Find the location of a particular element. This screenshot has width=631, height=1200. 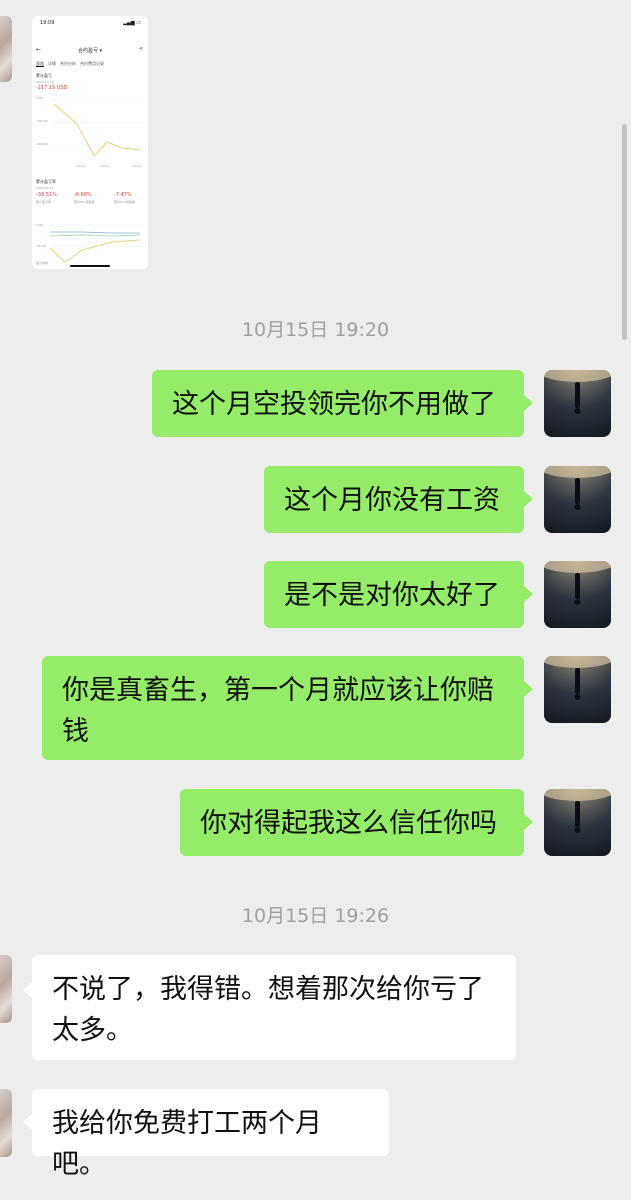

received-message-bubble: 不说了，我得错。想着那次给你亏了太多。 is located at coordinates (274, 1007).